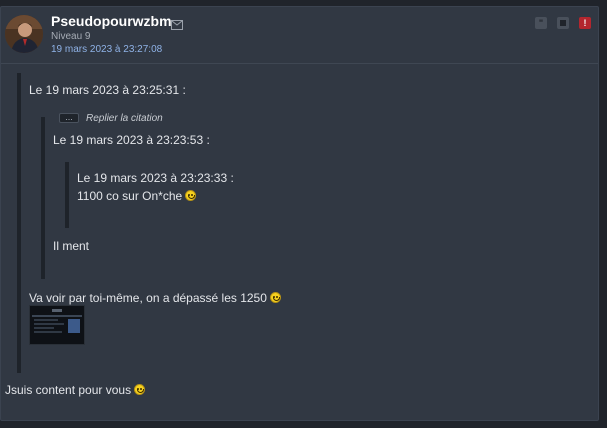  Describe the element at coordinates (19, 223) in the screenshot. I see `quote-bar-outer` at that location.